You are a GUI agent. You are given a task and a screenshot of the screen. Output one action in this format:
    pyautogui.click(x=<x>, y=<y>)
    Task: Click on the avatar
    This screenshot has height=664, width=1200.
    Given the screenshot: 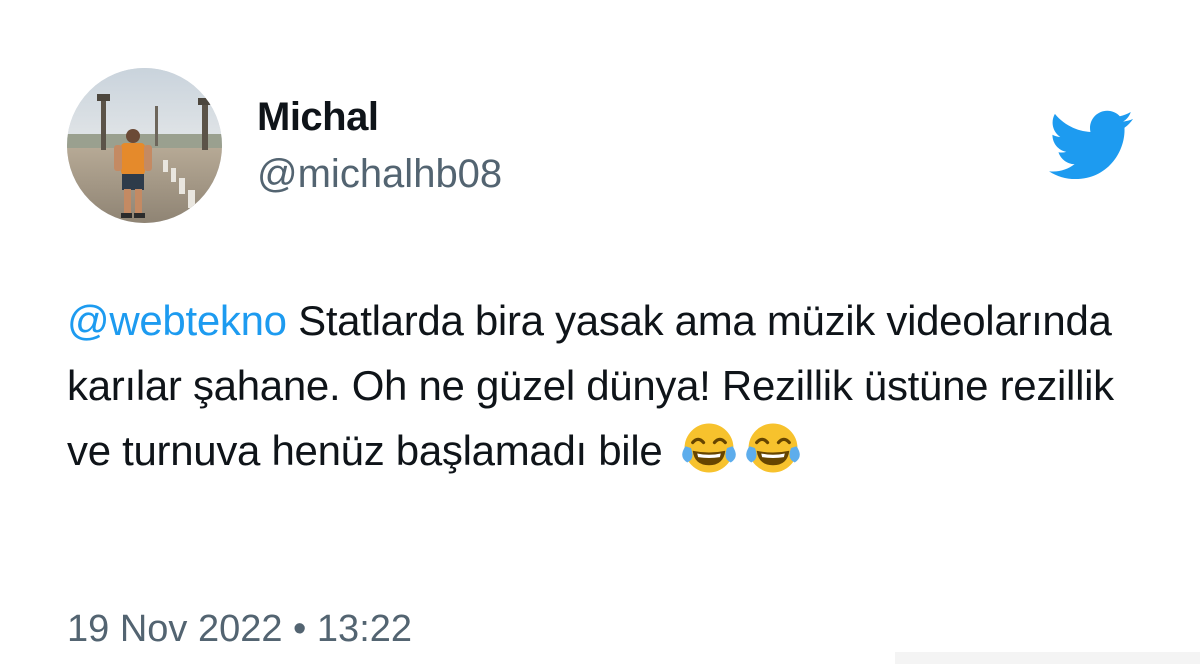 What is the action you would take?
    pyautogui.click(x=144, y=145)
    